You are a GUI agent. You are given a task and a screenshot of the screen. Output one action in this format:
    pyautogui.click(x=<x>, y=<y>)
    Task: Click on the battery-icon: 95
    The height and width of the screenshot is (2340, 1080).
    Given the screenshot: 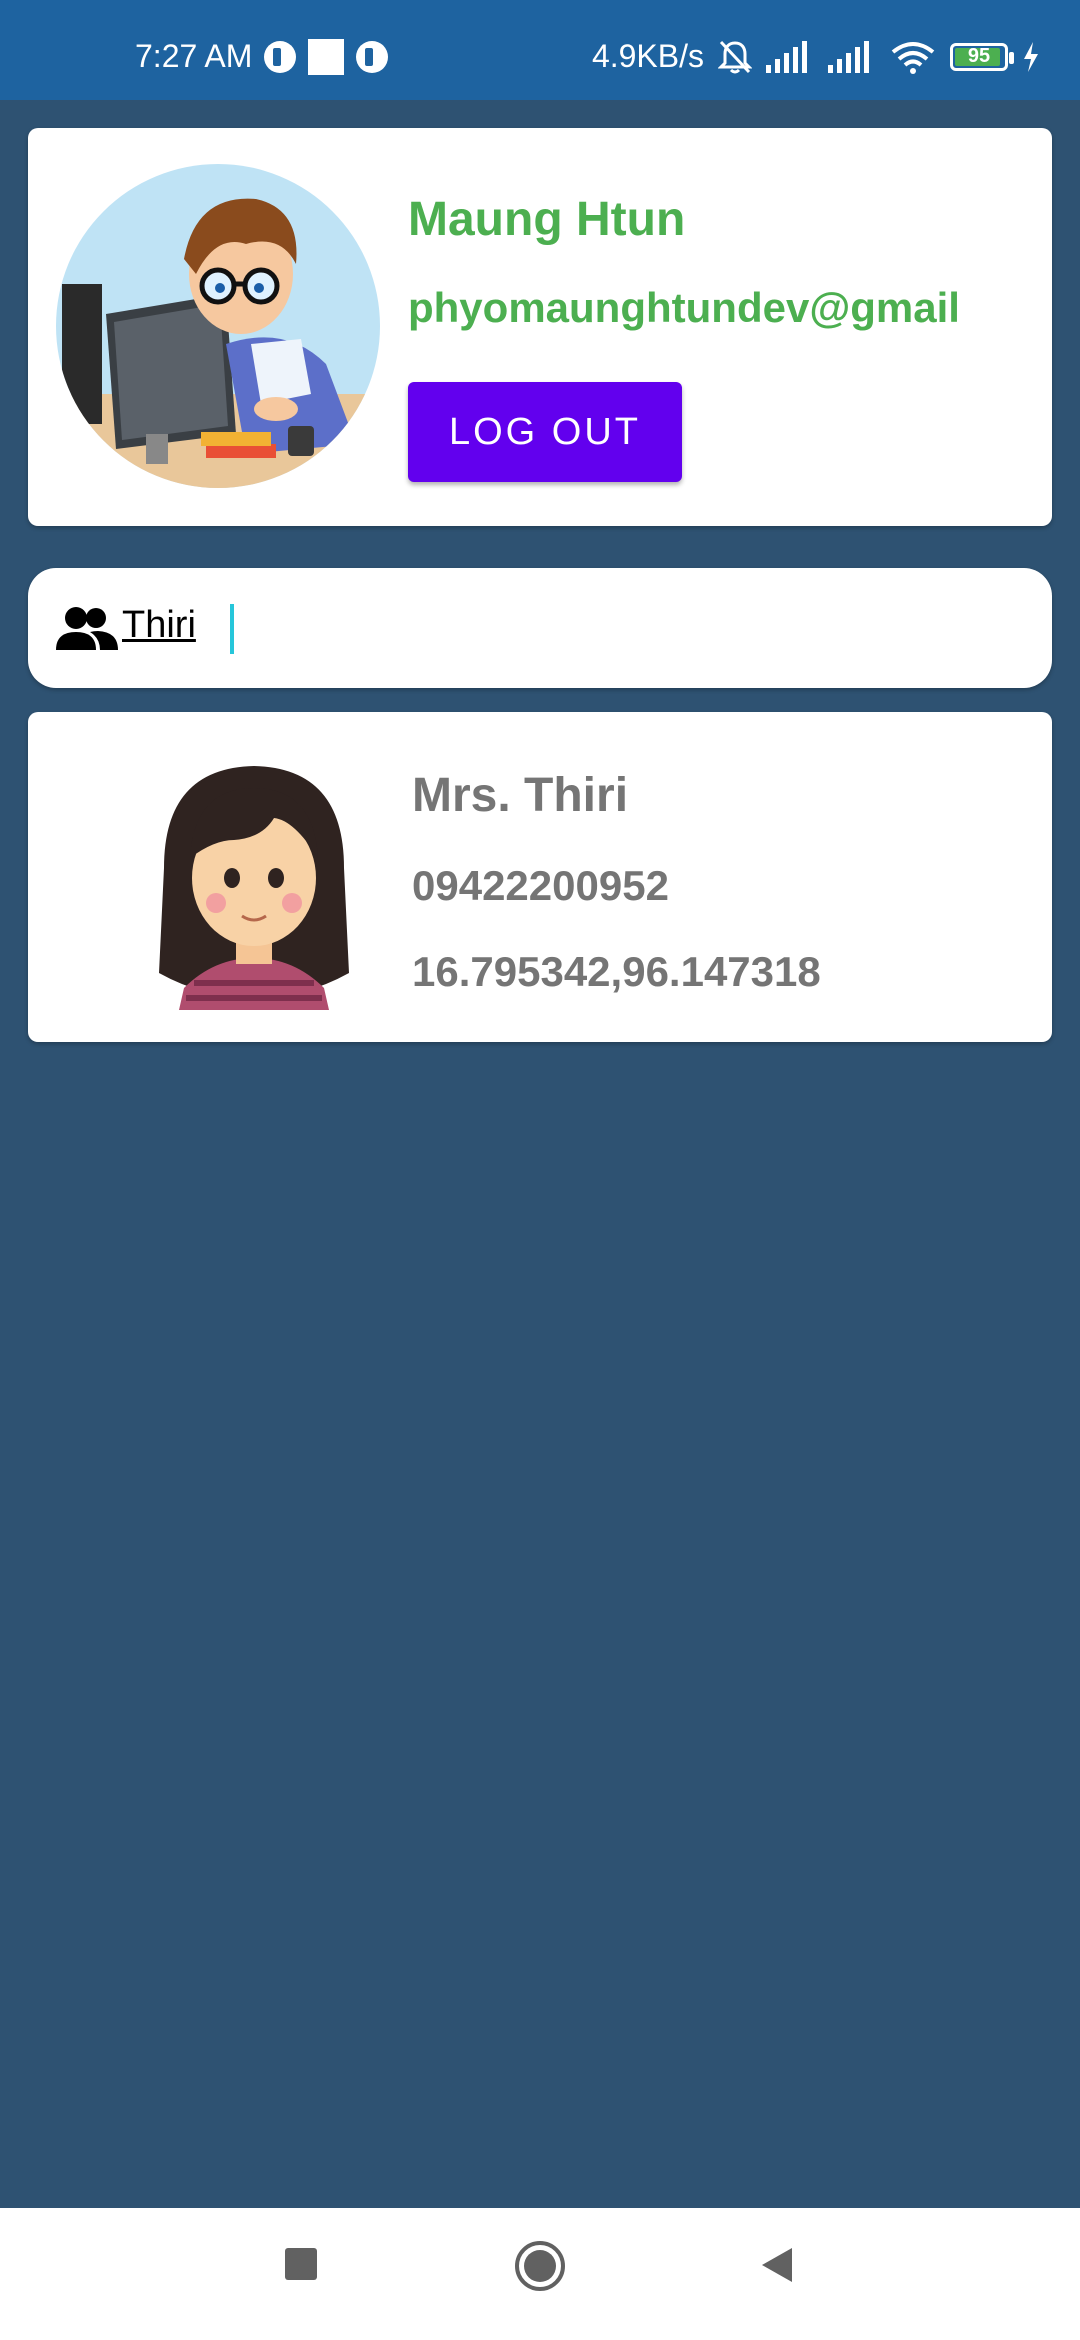 What is the action you would take?
    pyautogui.click(x=982, y=56)
    